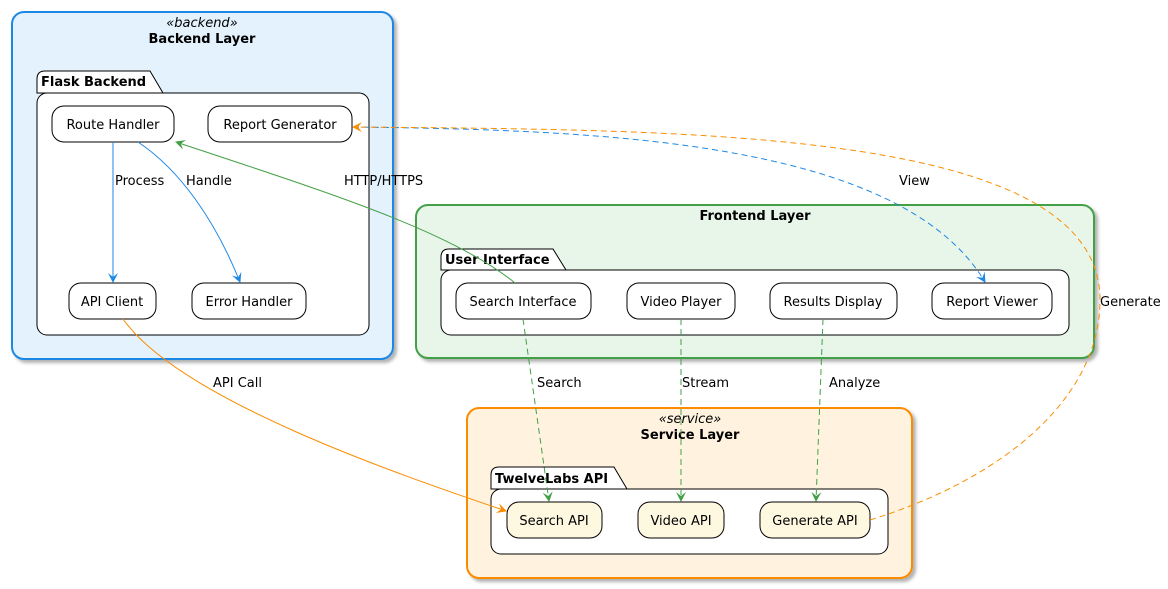 The image size is (1168, 589). I want to click on node-label: Error Handler, so click(249, 302).